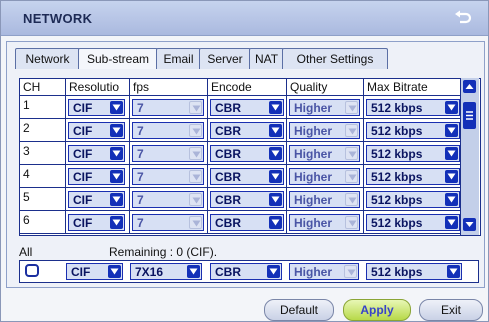 The width and height of the screenshot is (489, 322). What do you see at coordinates (118, 58) in the screenshot?
I see `tab-sub-stream: Sub-stream` at bounding box center [118, 58].